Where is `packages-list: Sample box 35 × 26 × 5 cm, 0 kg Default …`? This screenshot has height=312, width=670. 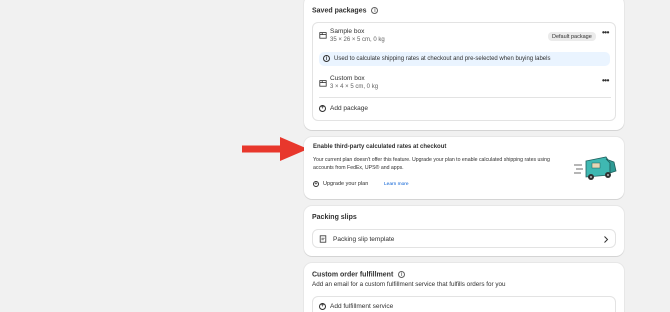 packages-list: Sample box 35 × 26 × 5 cm, 0 kg Default … is located at coordinates (464, 71).